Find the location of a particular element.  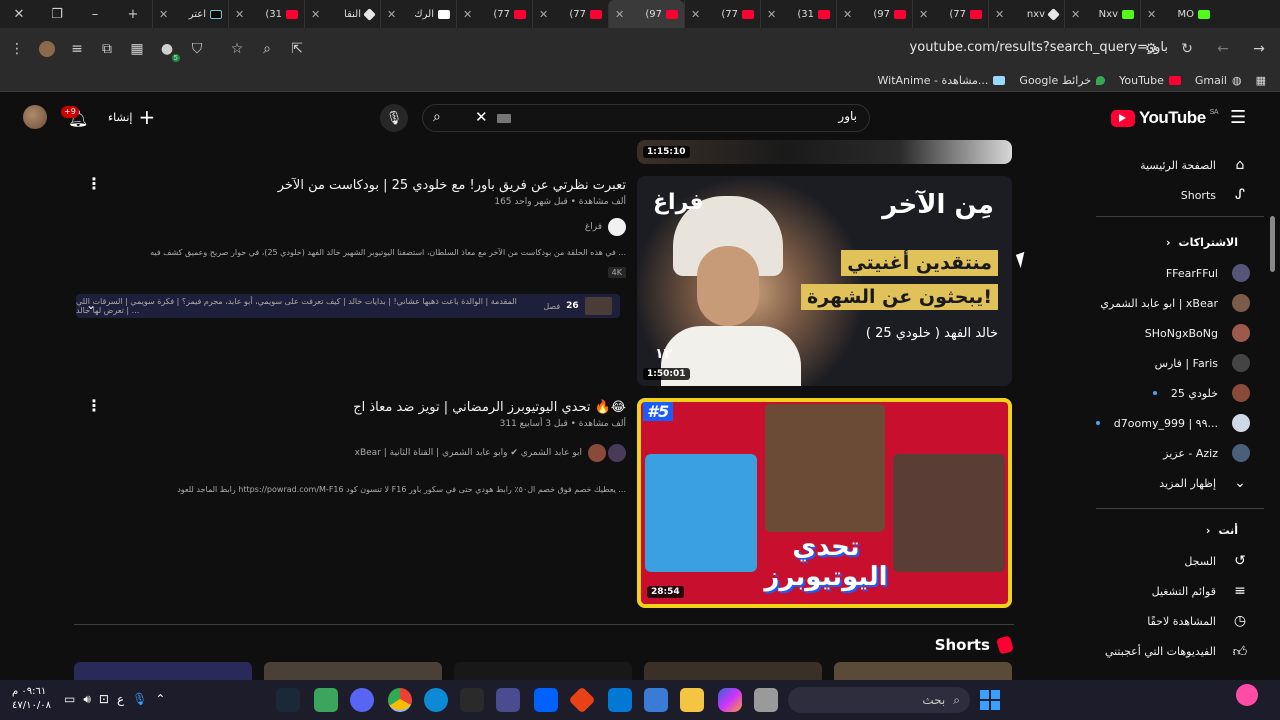

close-window-icon: ✕ is located at coordinates (19, 14).